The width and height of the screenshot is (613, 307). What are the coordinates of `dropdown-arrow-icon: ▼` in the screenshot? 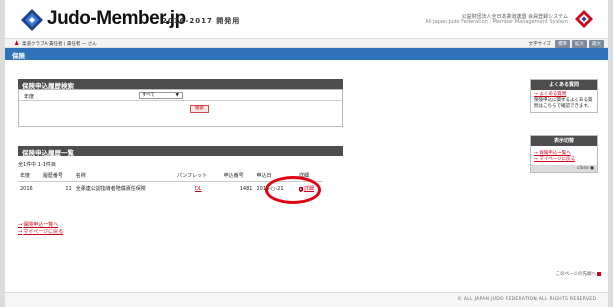 It's located at (177, 95).